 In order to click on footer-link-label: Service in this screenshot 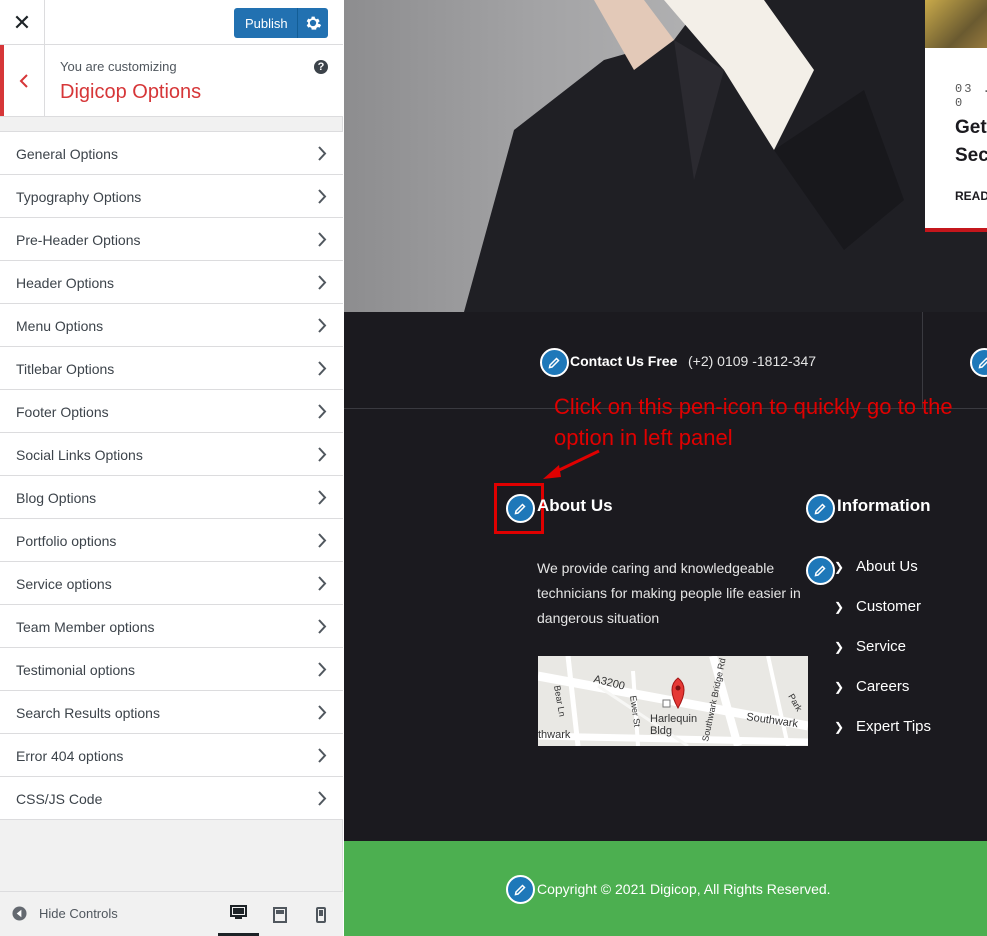, I will do `click(881, 646)`.